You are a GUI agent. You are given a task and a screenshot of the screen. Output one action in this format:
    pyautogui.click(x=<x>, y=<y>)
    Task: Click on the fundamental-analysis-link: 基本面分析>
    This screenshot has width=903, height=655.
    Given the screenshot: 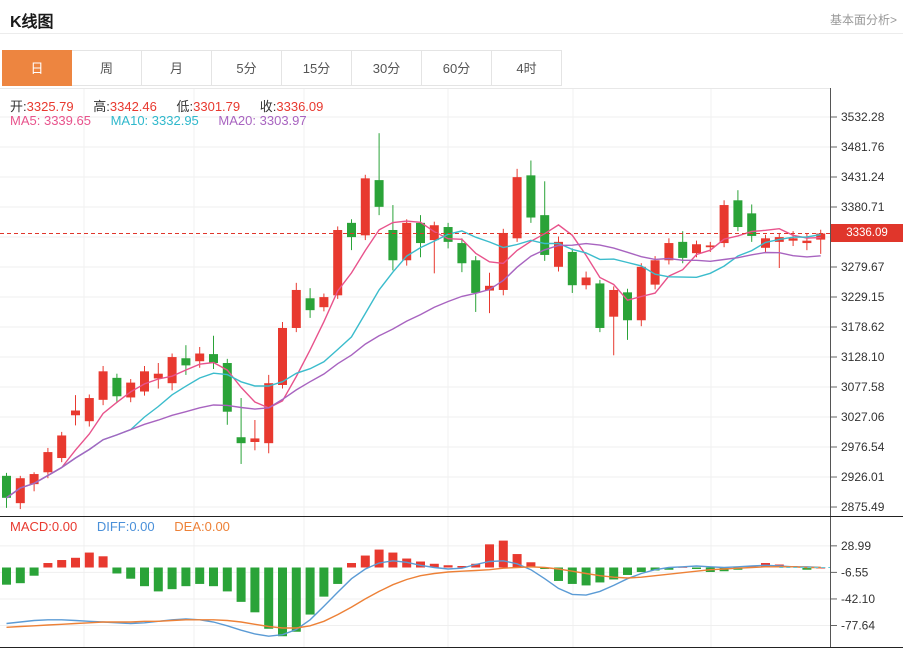 What is the action you would take?
    pyautogui.click(x=863, y=19)
    